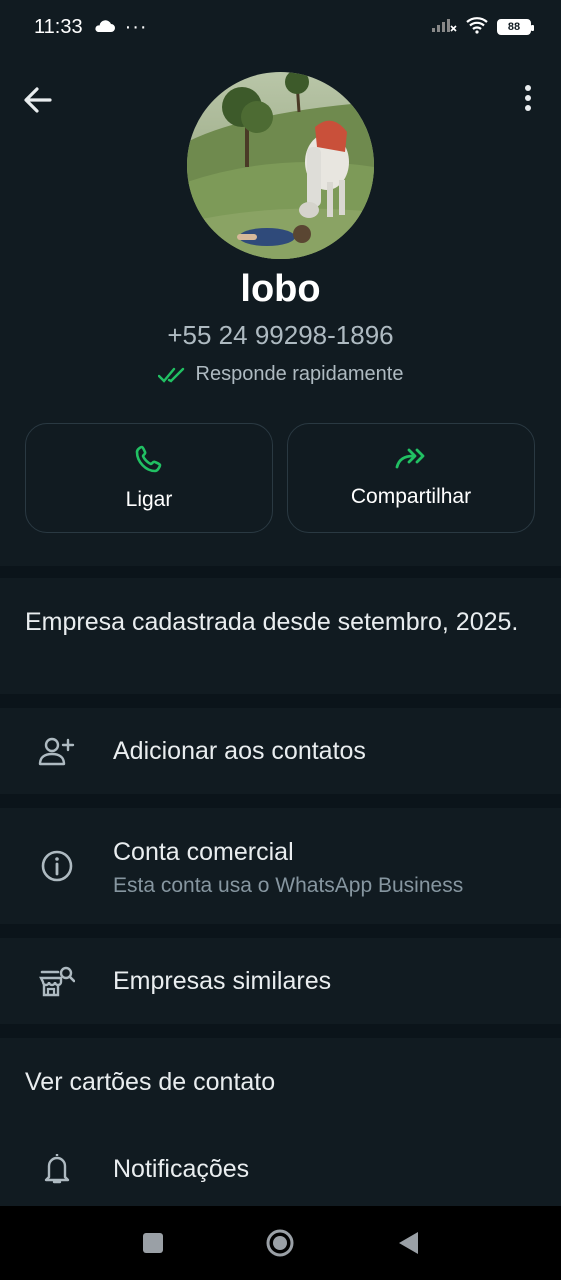 The height and width of the screenshot is (1280, 561). What do you see at coordinates (148, 459) in the screenshot?
I see `phone-icon` at bounding box center [148, 459].